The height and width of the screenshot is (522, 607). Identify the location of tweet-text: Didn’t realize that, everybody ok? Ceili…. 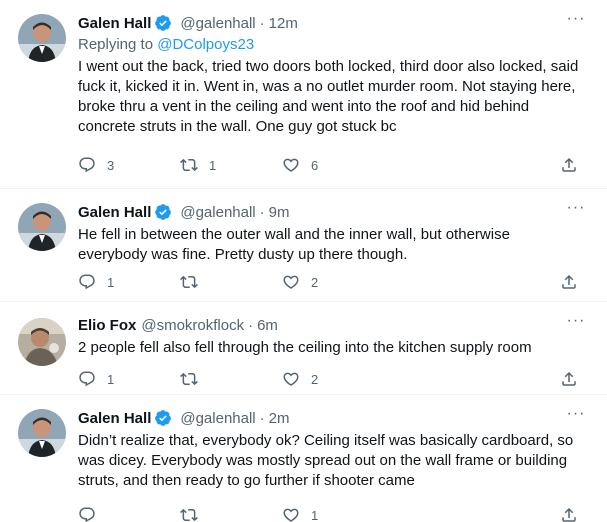
(326, 460).